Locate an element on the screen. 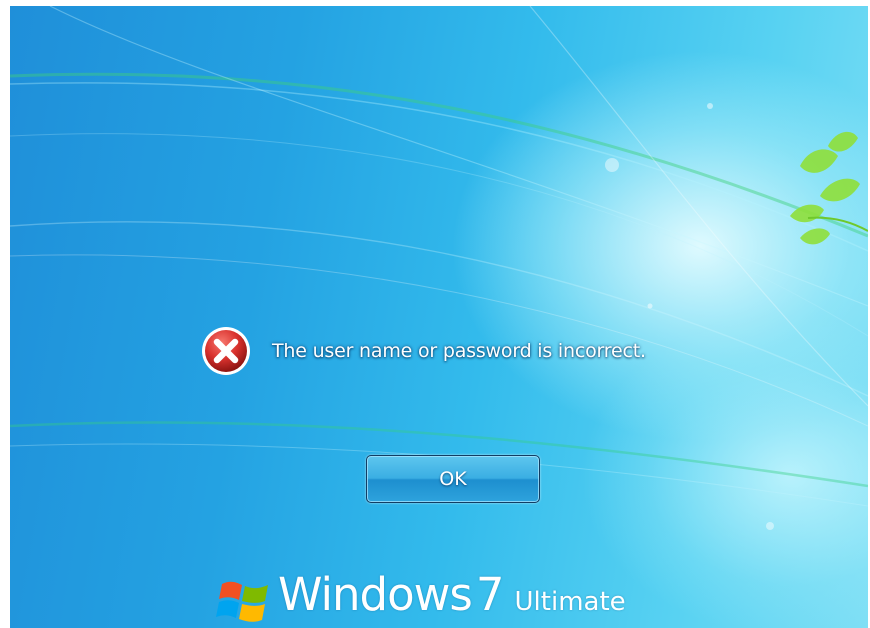 The width and height of the screenshot is (870, 628). error-x-icon is located at coordinates (226, 351).